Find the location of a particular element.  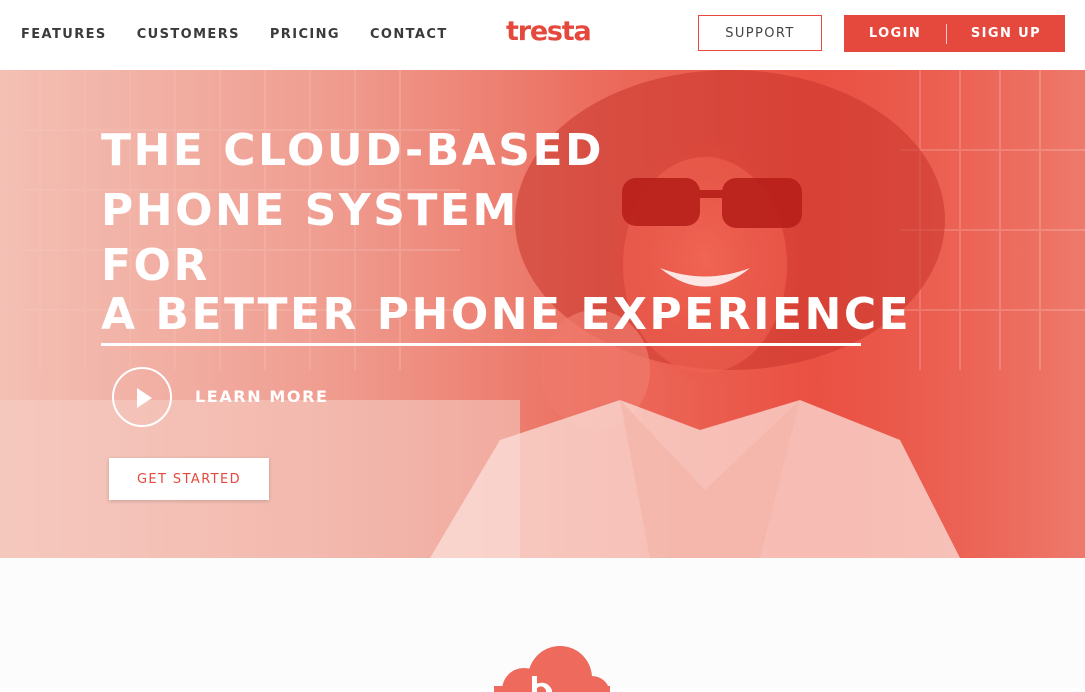

headline-line-3: FOR is located at coordinates (155, 265).